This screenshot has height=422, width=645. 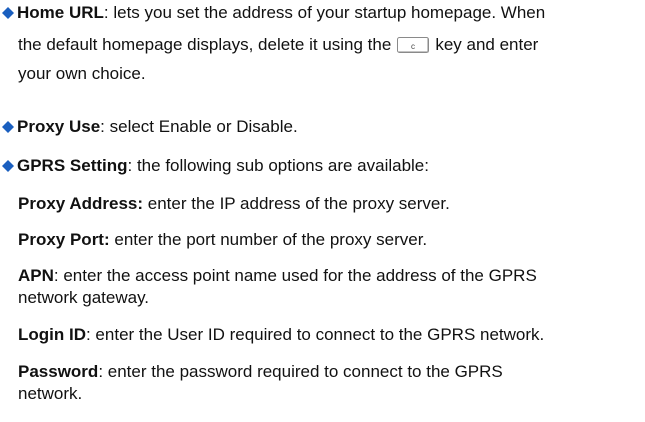 What do you see at coordinates (36, 275) in the screenshot?
I see `term-apn: APN` at bounding box center [36, 275].